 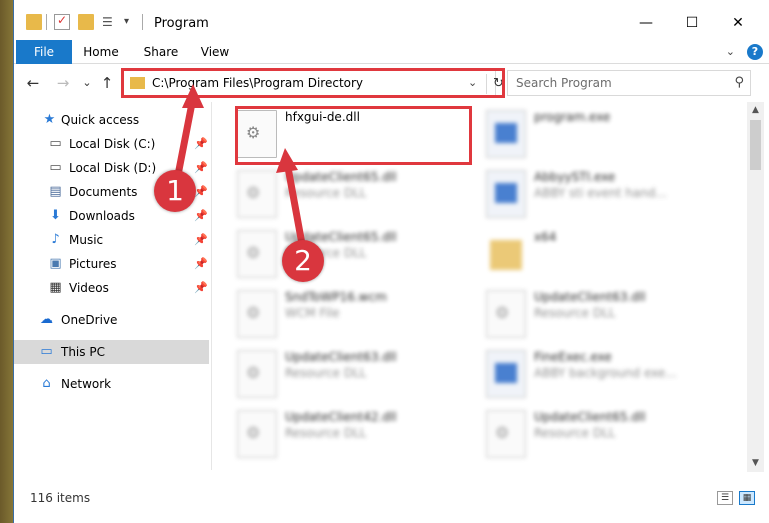 What do you see at coordinates (303, 261) in the screenshot?
I see `step-2-badge: 2` at bounding box center [303, 261].